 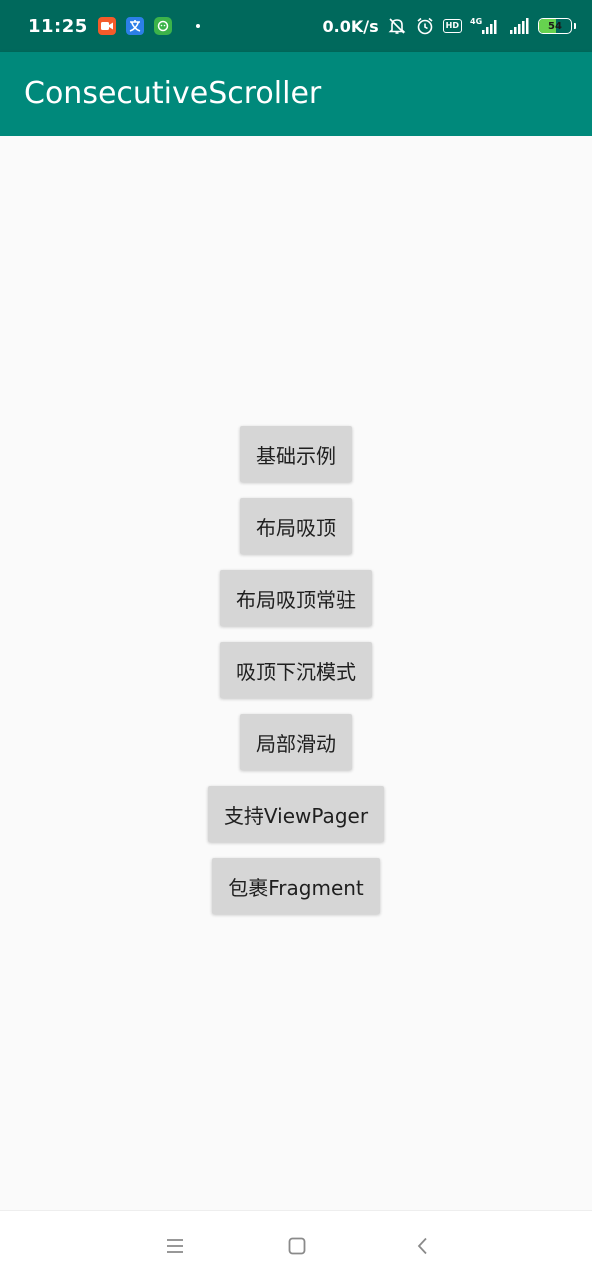 What do you see at coordinates (296, 526) in the screenshot?
I see `sticky-layout-button: 布局吸顶` at bounding box center [296, 526].